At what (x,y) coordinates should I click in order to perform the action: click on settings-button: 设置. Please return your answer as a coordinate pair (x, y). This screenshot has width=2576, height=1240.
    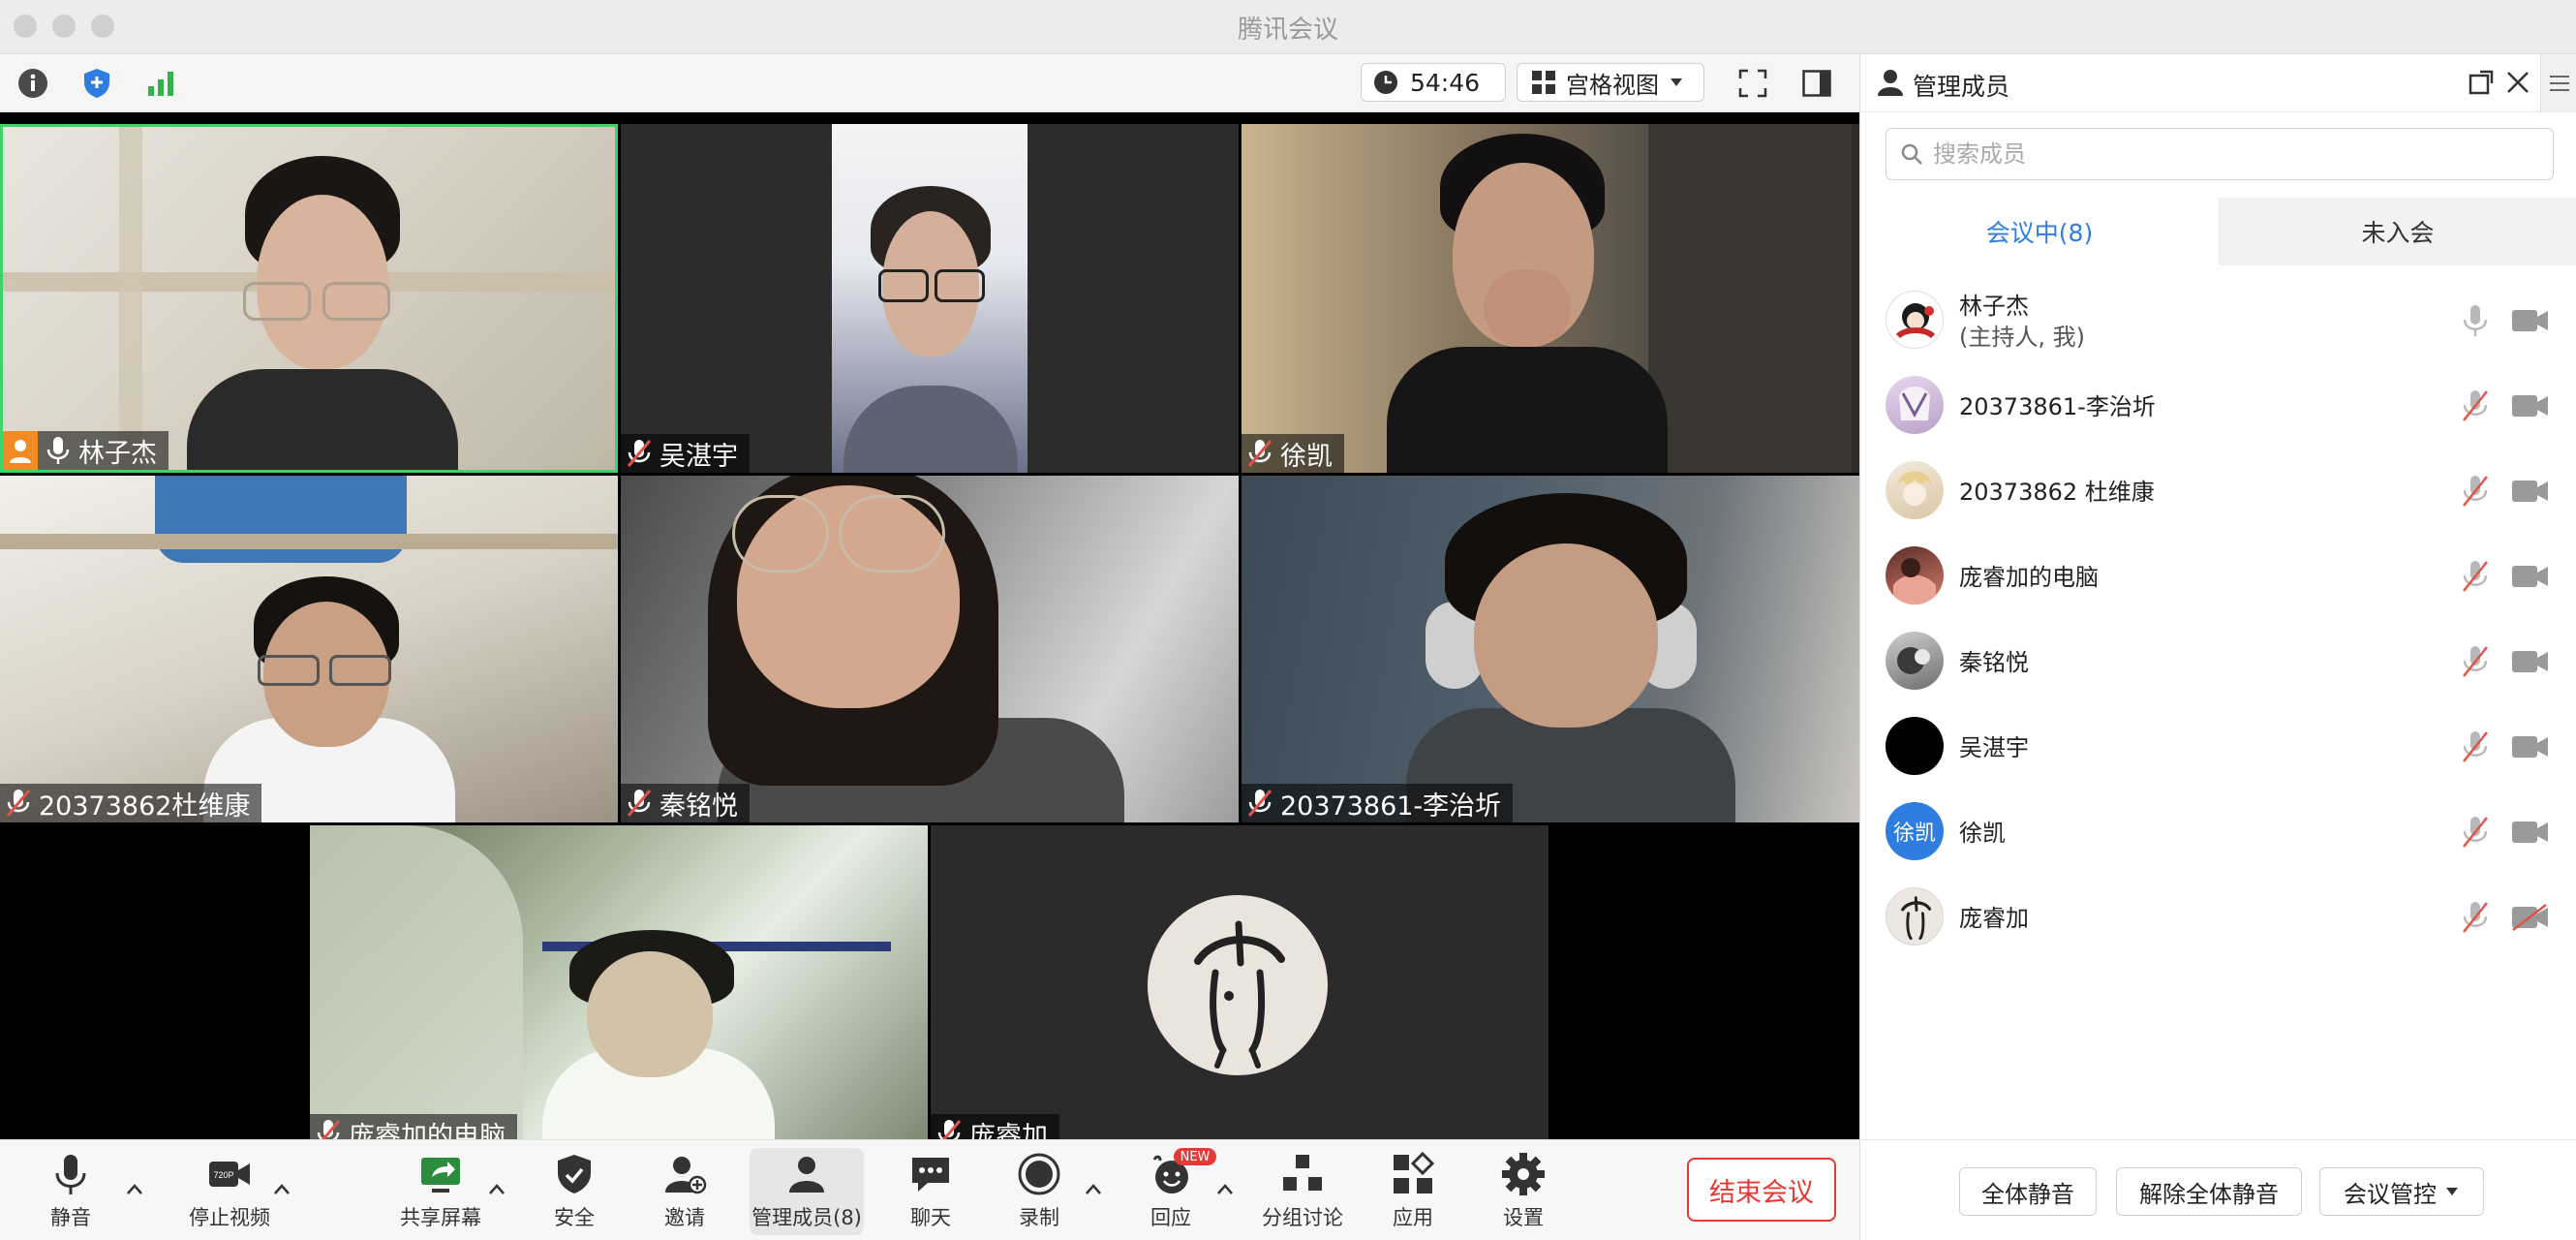
    Looking at the image, I should click on (1523, 1191).